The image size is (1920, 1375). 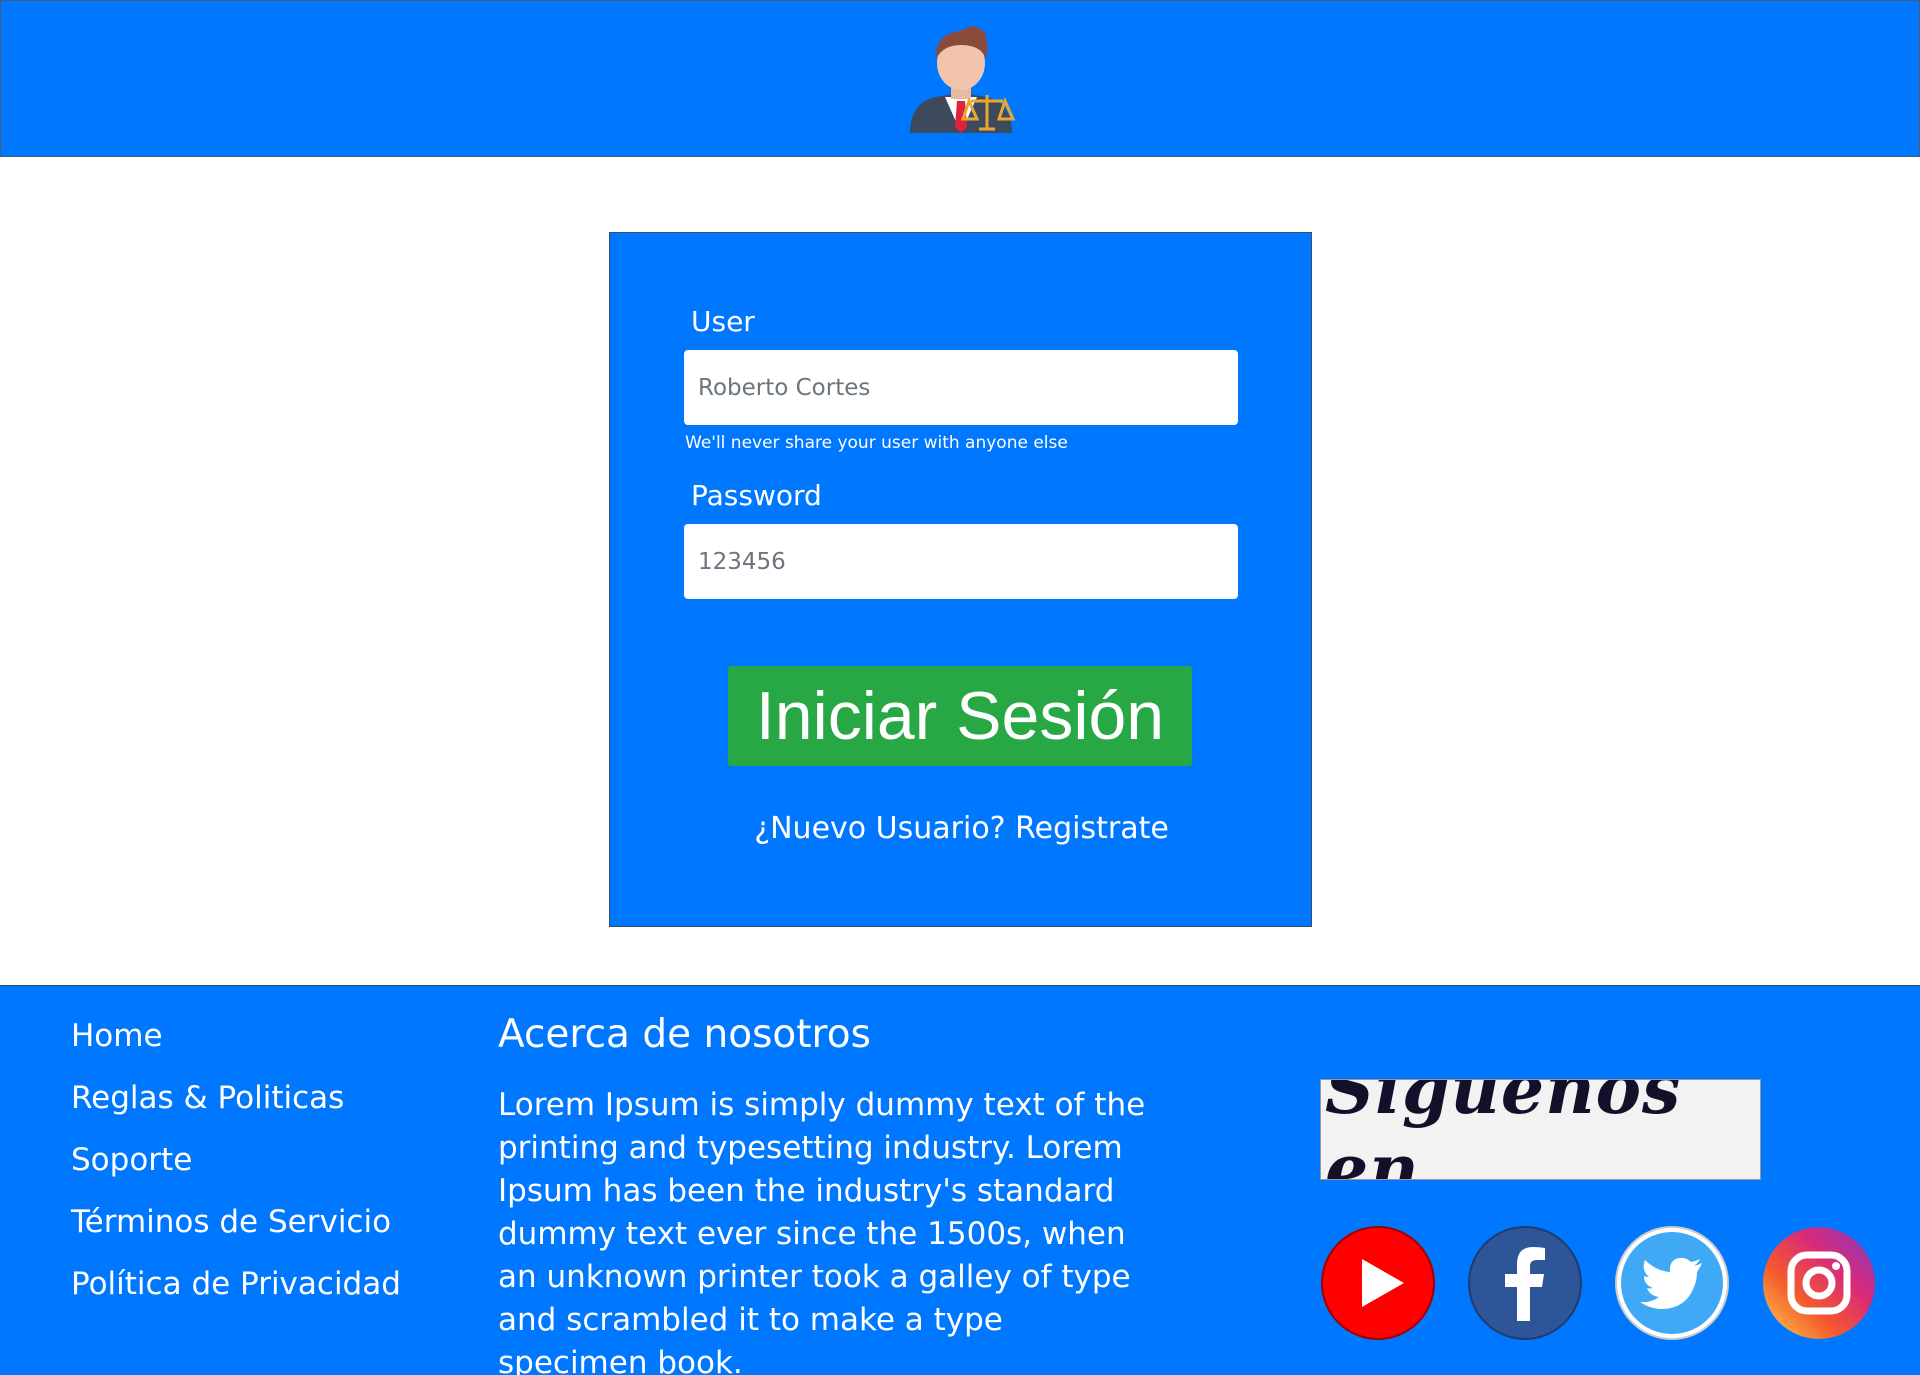 I want to click on register-link: ¿Nuevo Usuario? Registrate, so click(x=961, y=828).